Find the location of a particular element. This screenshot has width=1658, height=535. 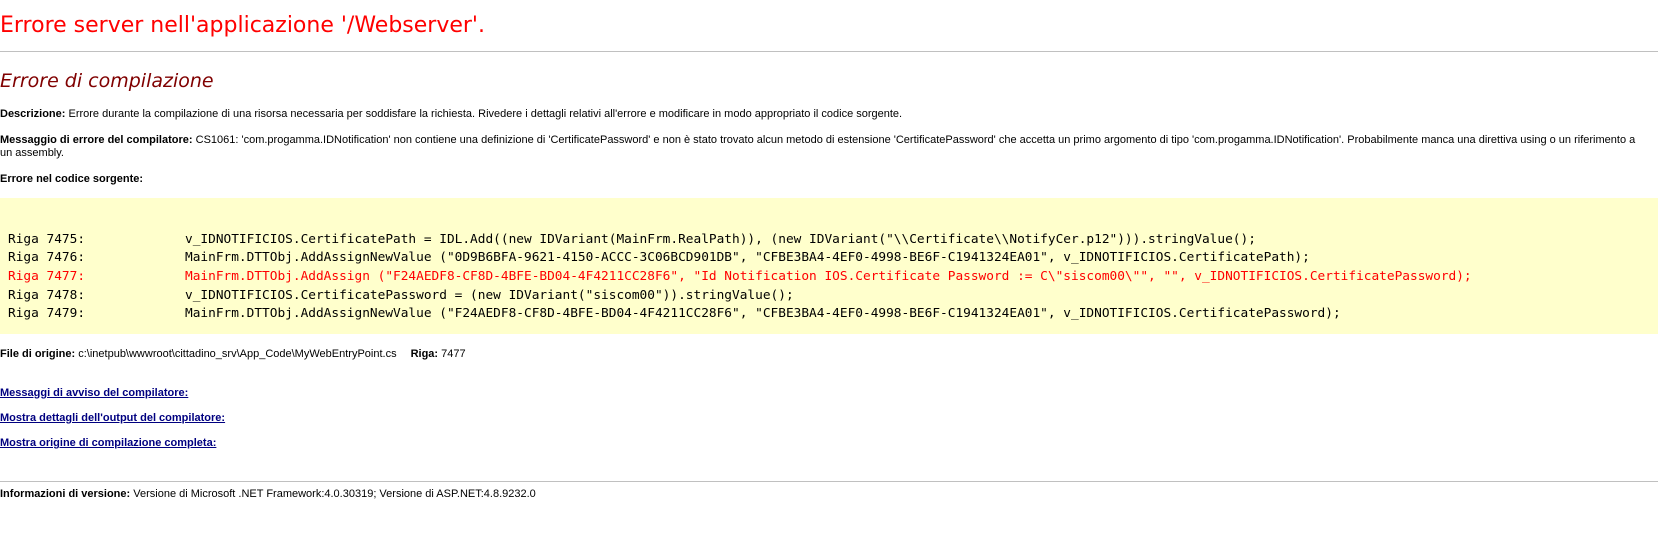

description-label: Descrizione: is located at coordinates (33, 114).